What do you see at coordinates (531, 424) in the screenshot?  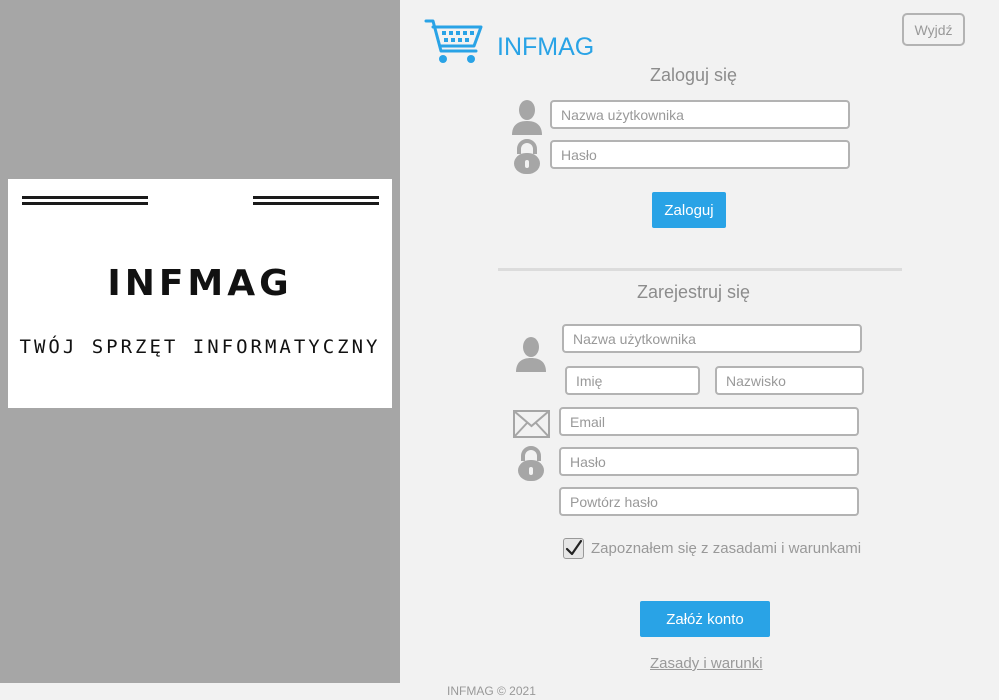 I see `envelope-icon` at bounding box center [531, 424].